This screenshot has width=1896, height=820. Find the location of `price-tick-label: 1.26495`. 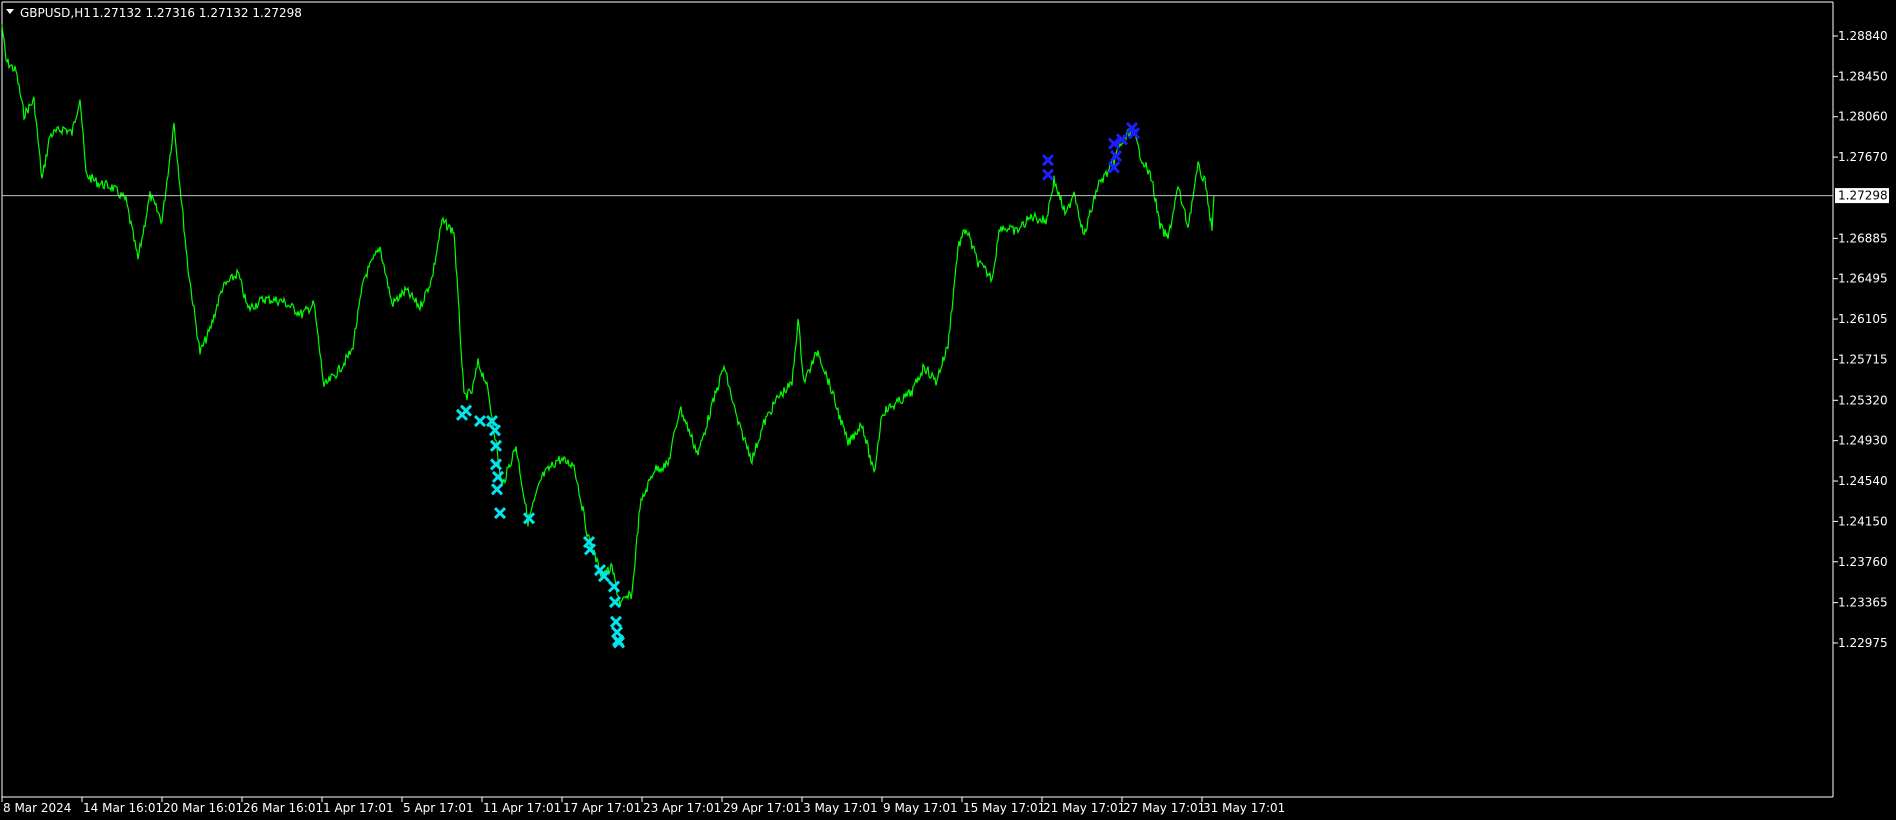

price-tick-label: 1.26495 is located at coordinates (1863, 279).